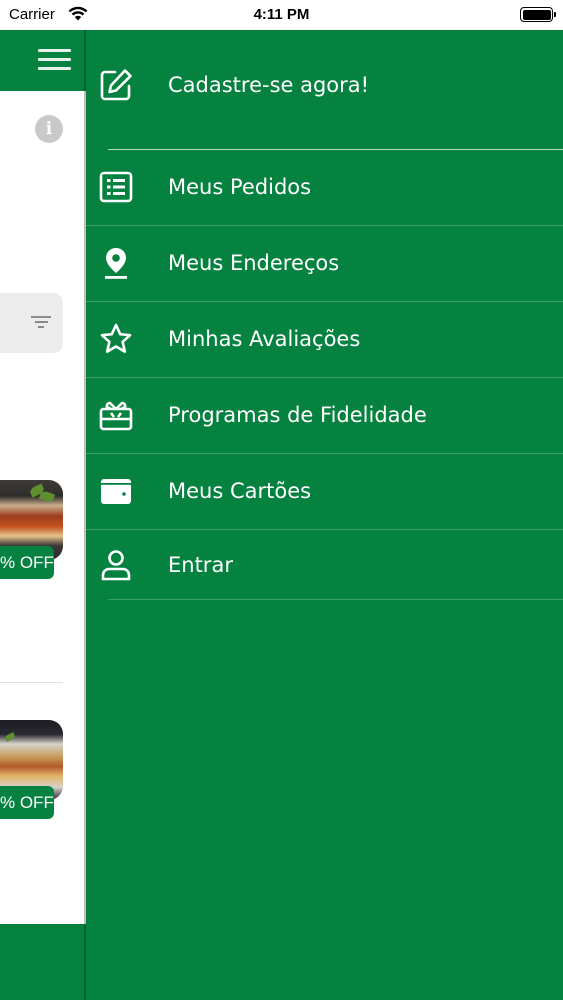 The width and height of the screenshot is (563, 1000). I want to click on app-header, so click(43, 60).